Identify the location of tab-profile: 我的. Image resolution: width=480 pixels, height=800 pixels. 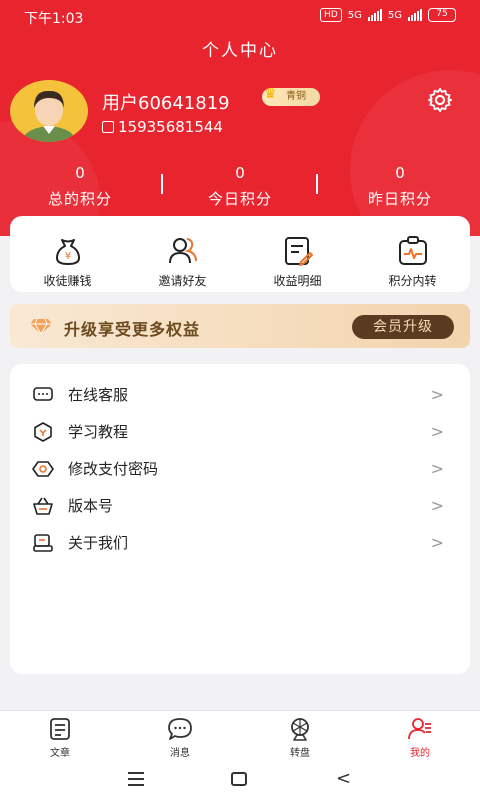
(420, 735).